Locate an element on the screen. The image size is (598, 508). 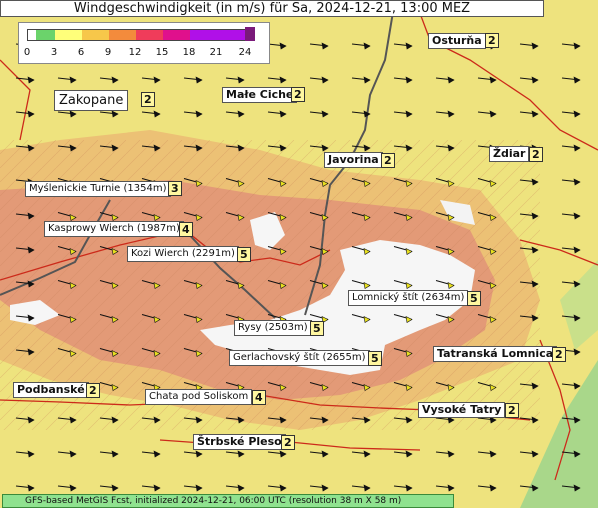
wind-speed-legend: 0 3 6 9 12 15 18 21 24 is located at coordinates (144, 43).